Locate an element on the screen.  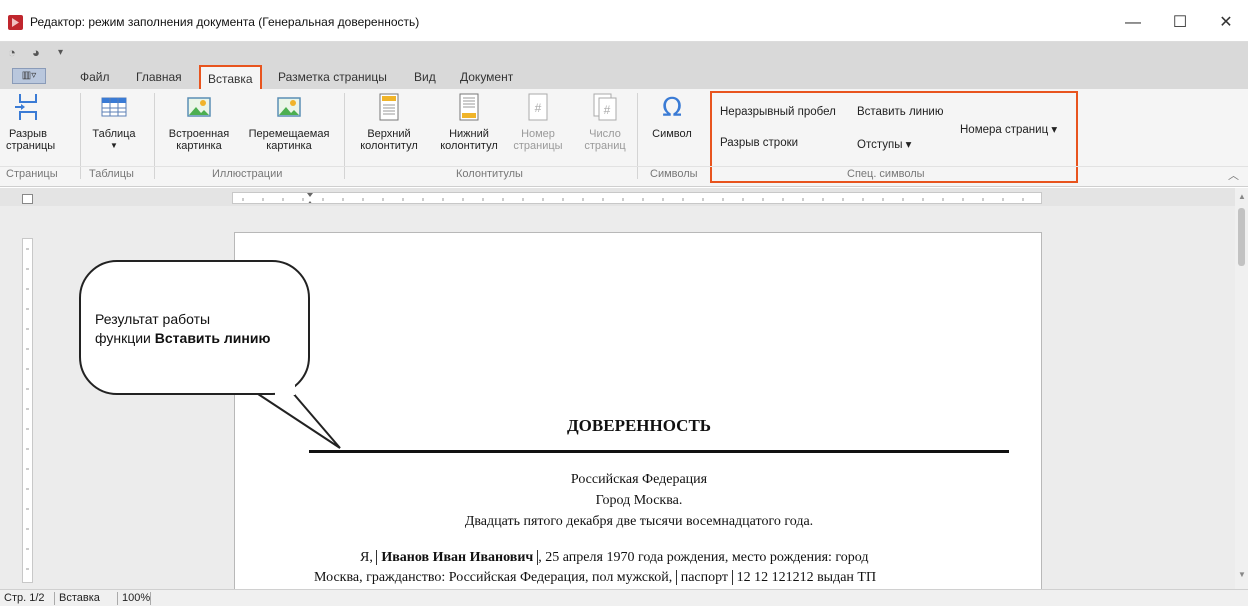
page-count-button: # Число страниц is located at coordinates (605, 122).